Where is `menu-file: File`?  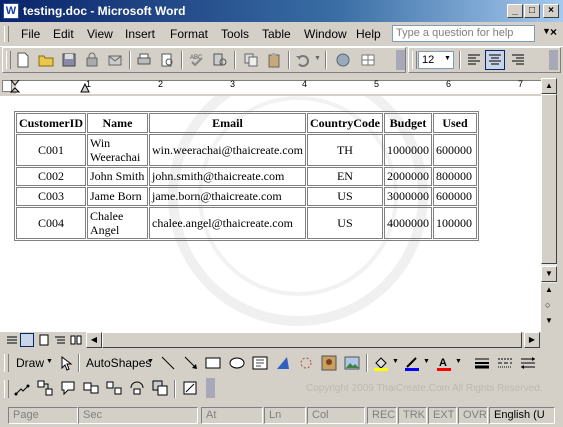 menu-file: File is located at coordinates (30, 34).